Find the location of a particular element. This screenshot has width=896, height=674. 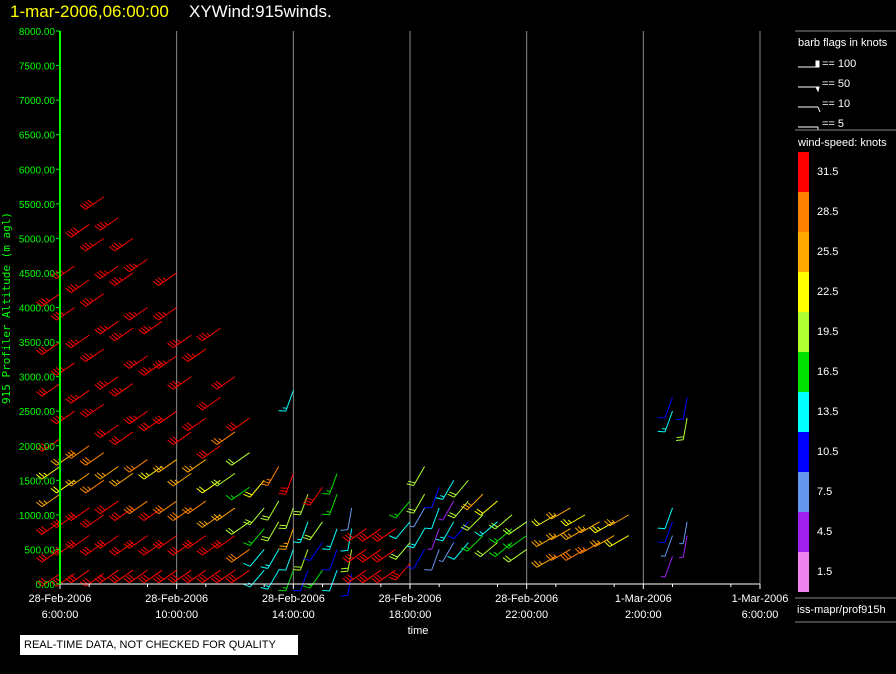

y-tick-label: 2500.00 is located at coordinates (37, 412).